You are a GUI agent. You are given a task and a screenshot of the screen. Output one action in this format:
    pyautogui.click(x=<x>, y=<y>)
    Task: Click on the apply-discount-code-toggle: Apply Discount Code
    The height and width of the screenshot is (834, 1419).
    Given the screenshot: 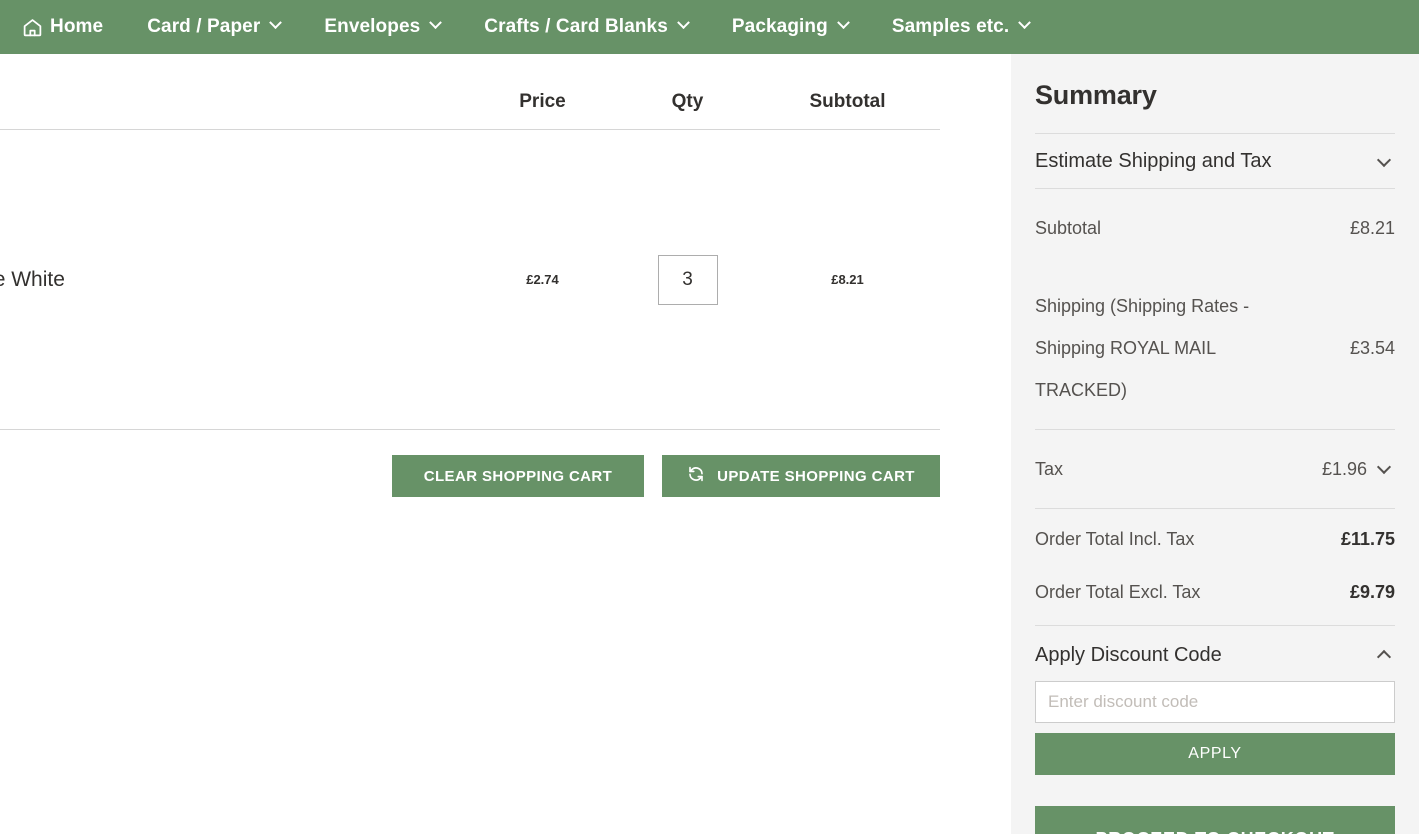 What is the action you would take?
    pyautogui.click(x=1215, y=653)
    